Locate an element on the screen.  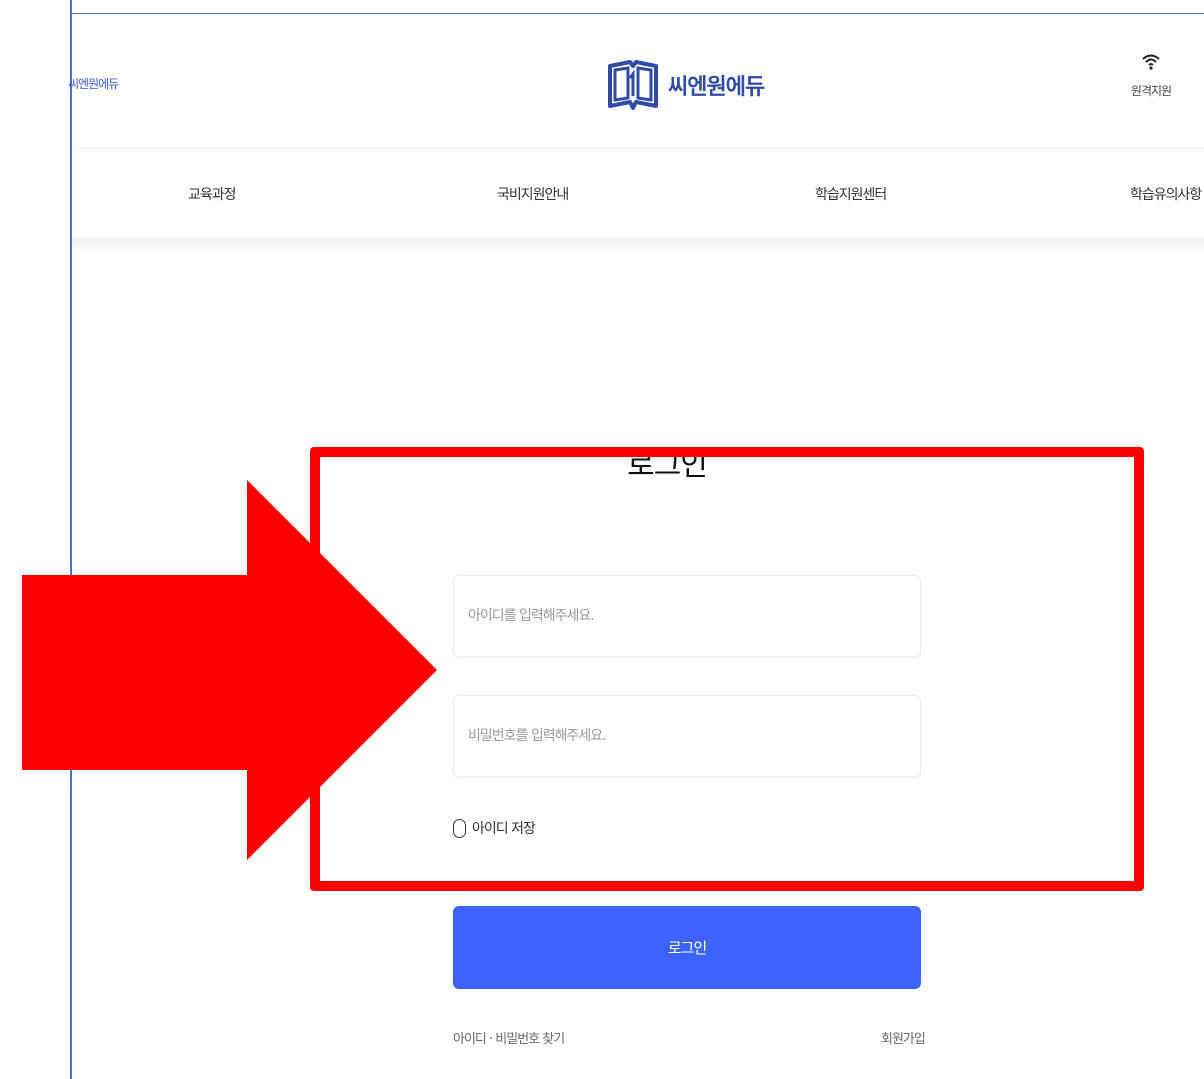
nav-item-courses: 교육과정 is located at coordinates (212, 194).